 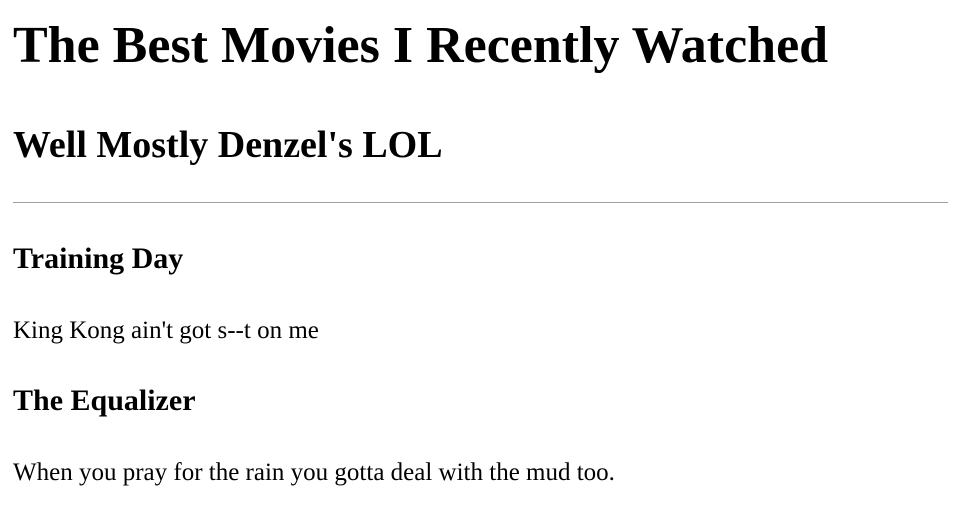 I want to click on divider, so click(x=480, y=202).